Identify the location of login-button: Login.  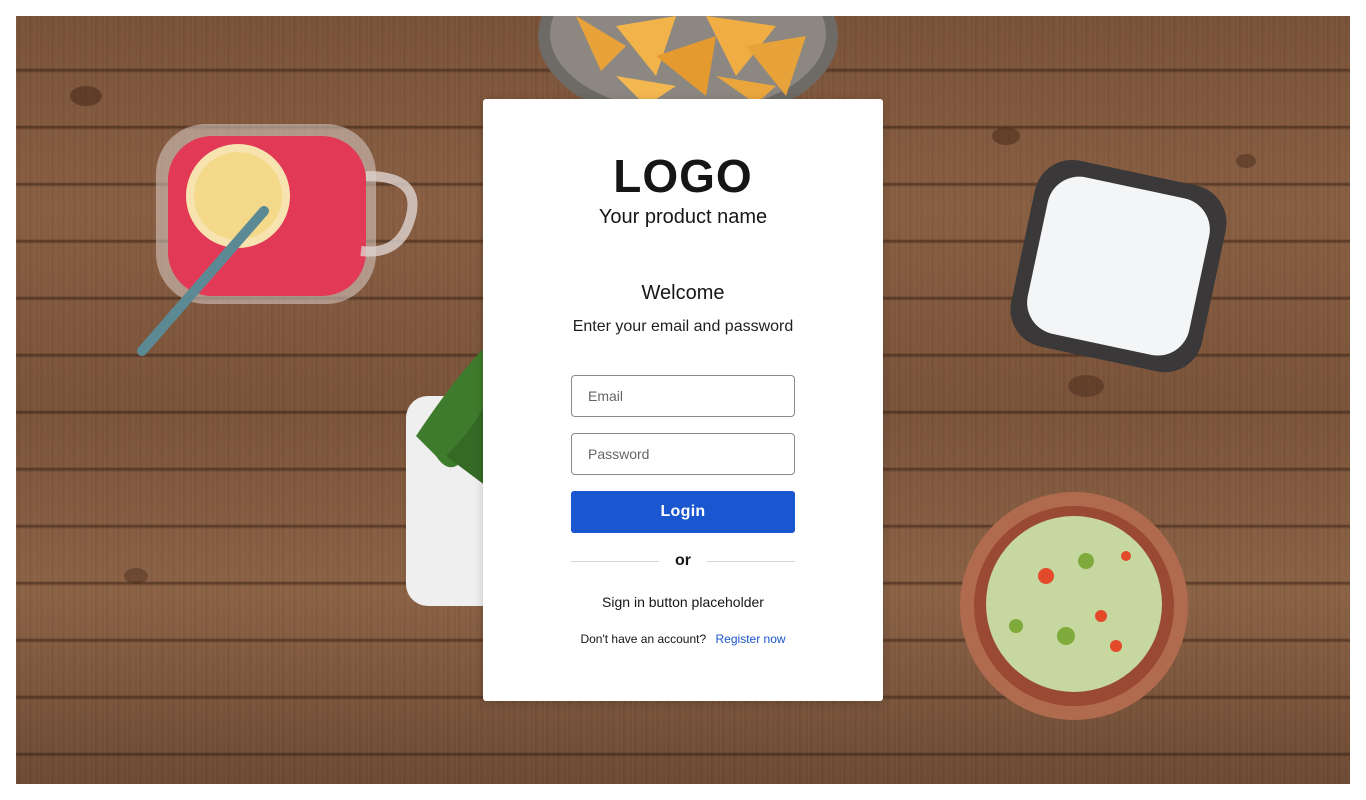
(683, 512).